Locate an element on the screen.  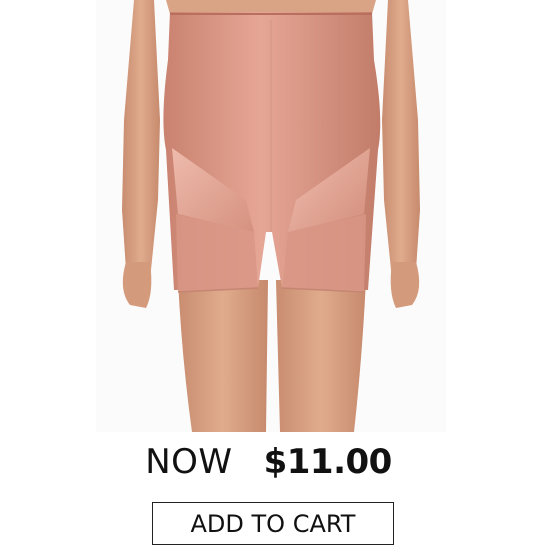
price-row: NOW $11.00 is located at coordinates (268, 462).